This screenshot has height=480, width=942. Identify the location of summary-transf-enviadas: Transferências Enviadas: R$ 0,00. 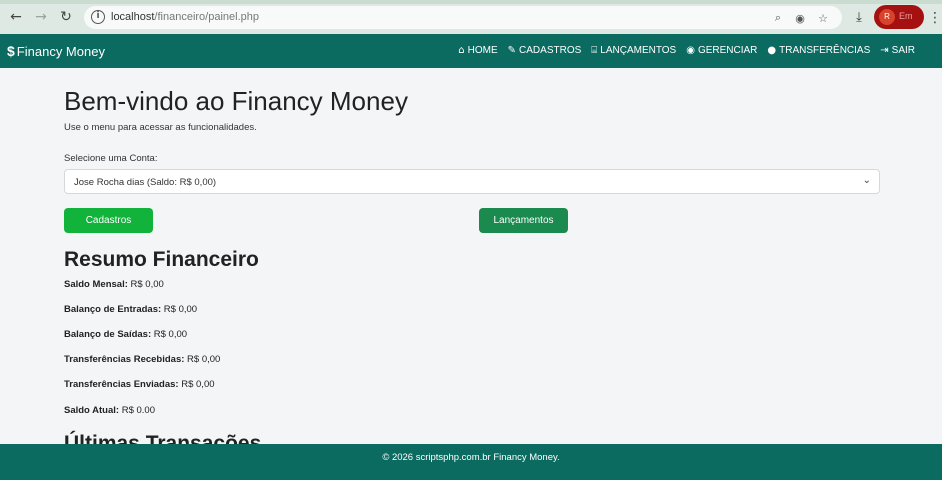
(139, 384).